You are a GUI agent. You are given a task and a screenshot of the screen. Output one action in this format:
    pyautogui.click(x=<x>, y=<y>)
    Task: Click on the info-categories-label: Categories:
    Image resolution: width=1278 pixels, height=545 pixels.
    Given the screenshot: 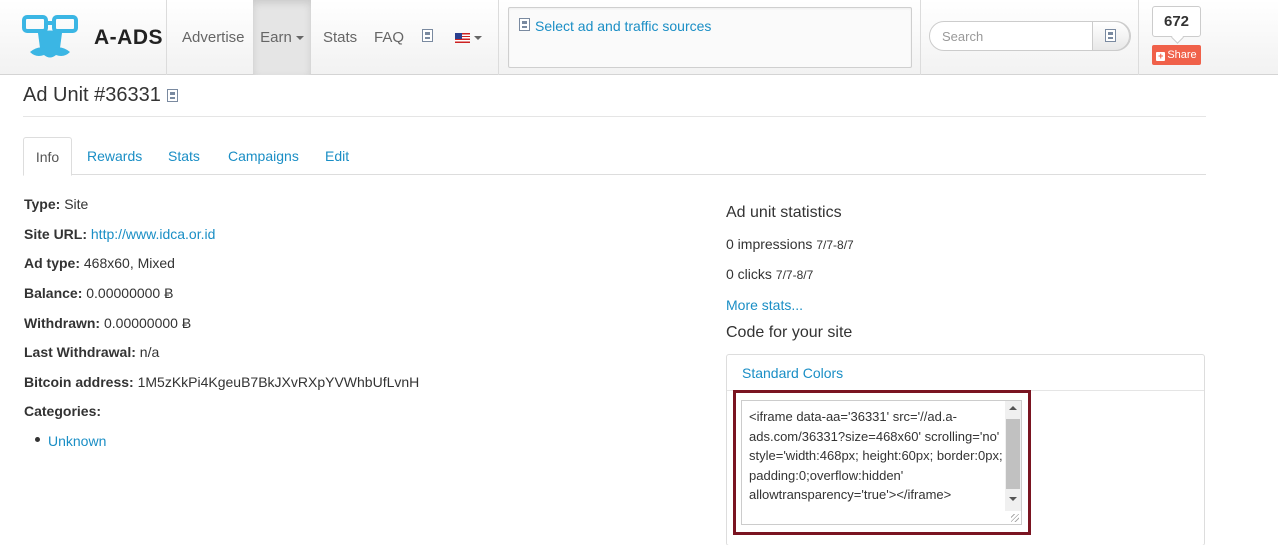 What is the action you would take?
    pyautogui.click(x=63, y=411)
    